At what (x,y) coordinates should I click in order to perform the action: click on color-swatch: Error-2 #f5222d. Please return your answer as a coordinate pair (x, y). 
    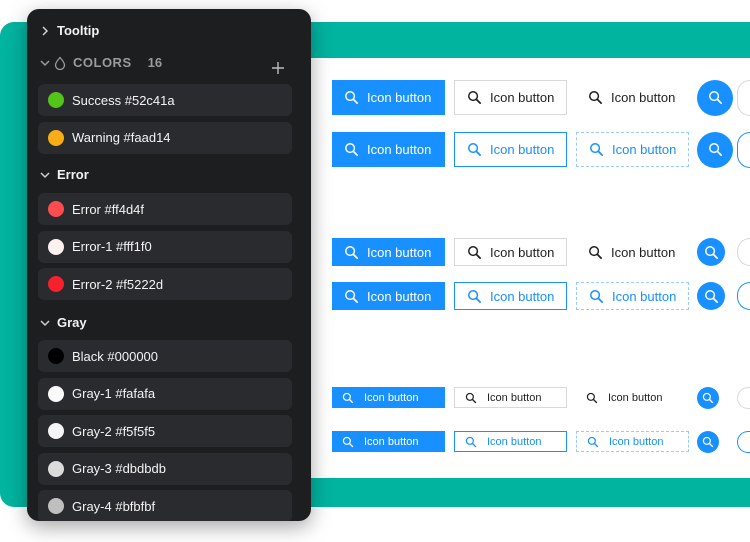
    Looking at the image, I should click on (165, 284).